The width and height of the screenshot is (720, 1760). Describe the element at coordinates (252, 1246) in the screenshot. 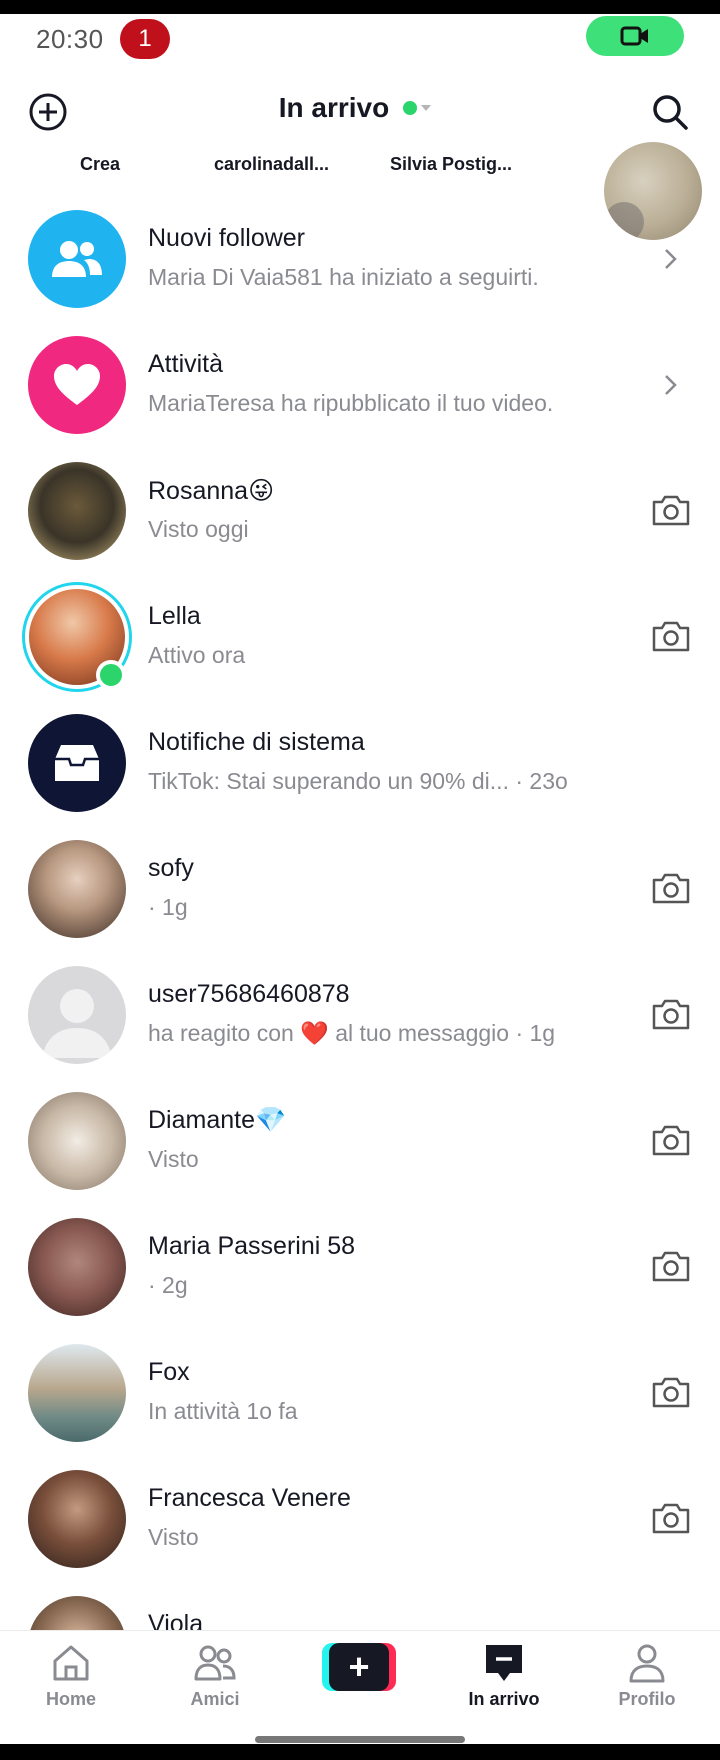

I see `row-title: Maria Passerini 58` at that location.